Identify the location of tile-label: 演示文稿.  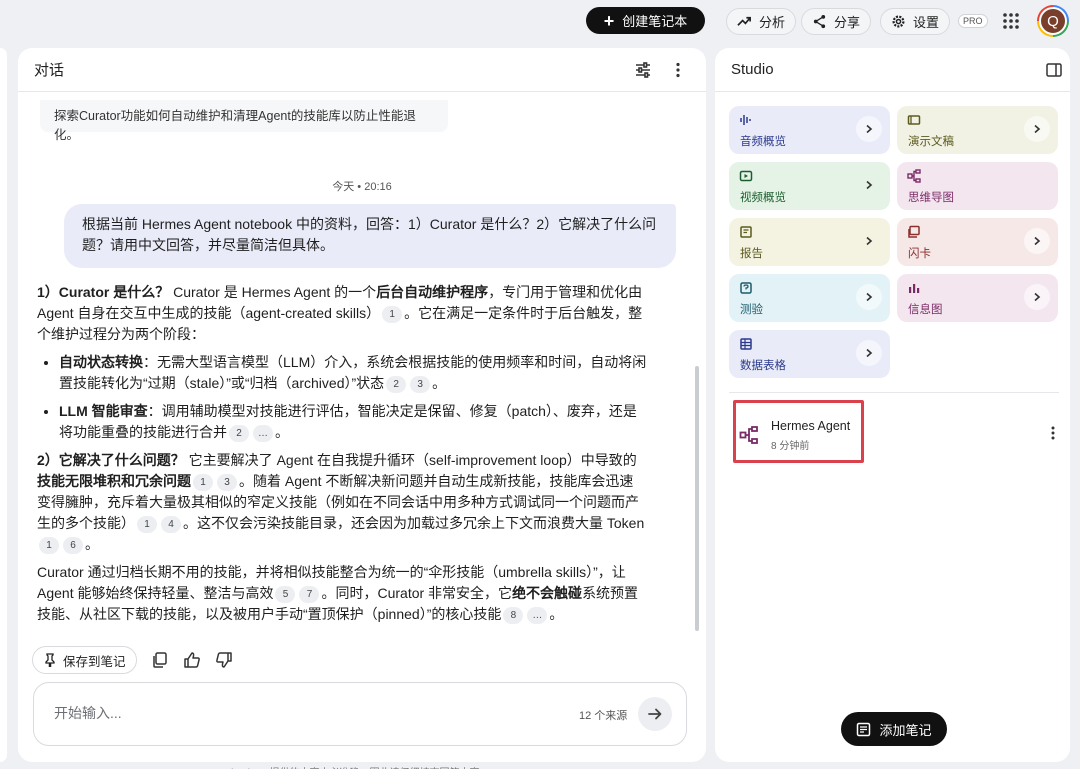
(931, 142).